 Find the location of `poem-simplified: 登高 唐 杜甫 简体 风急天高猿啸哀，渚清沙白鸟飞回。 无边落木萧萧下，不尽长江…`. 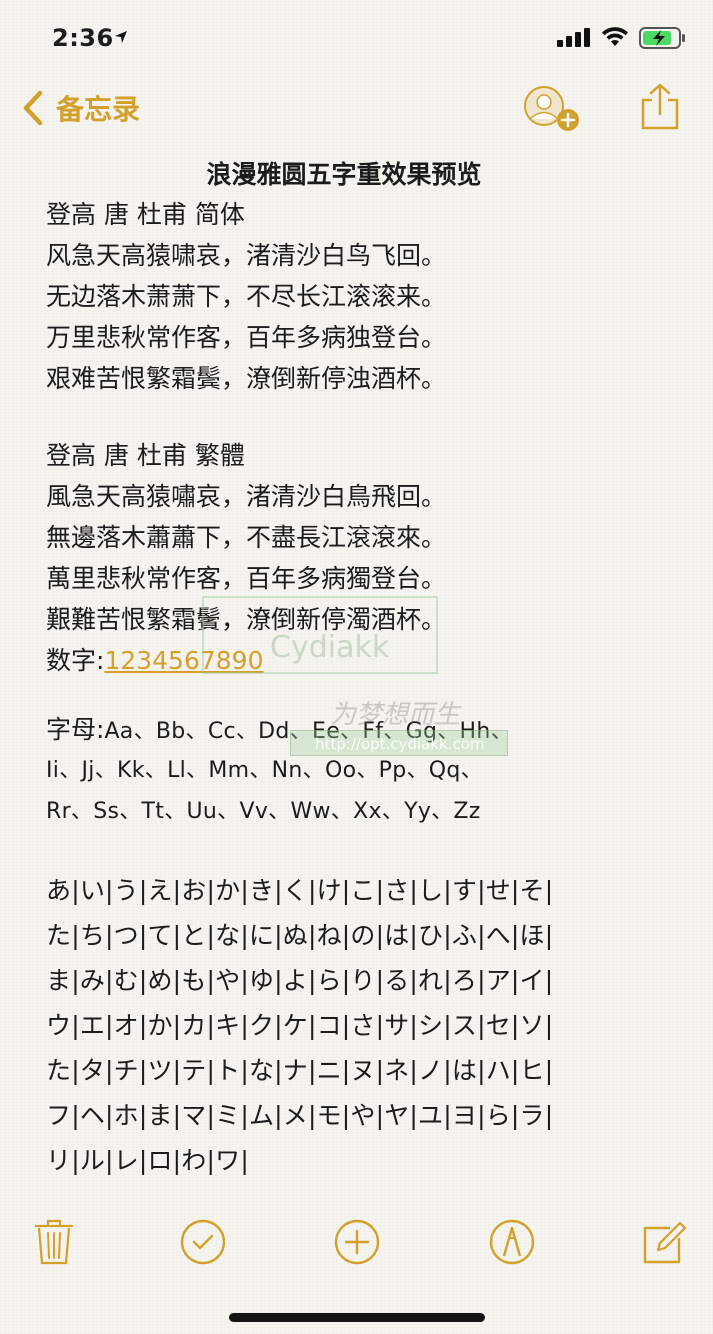

poem-simplified: 登高 唐 杜甫 简体 风急天高猿啸哀，渚清沙白鸟飞回。 无边落木萧萧下，不尽长江… is located at coordinates (356, 296).